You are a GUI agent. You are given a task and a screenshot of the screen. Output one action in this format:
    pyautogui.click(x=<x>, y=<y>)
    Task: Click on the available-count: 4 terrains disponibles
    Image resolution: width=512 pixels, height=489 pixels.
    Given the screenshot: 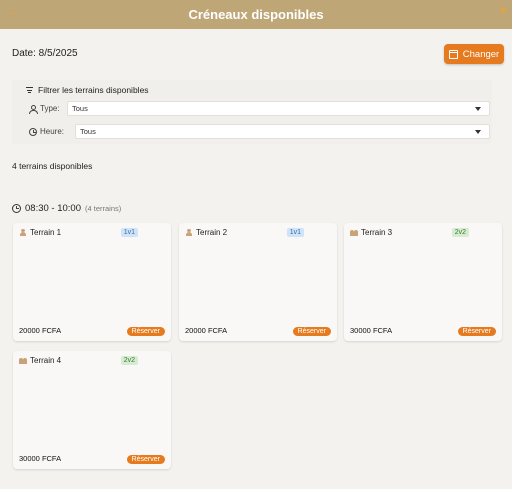 What is the action you would take?
    pyautogui.click(x=52, y=166)
    